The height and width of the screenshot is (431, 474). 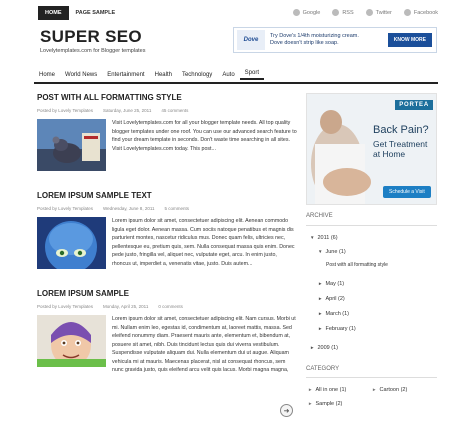 What do you see at coordinates (343, 12) in the screenshot?
I see `social-rss: RSS` at bounding box center [343, 12].